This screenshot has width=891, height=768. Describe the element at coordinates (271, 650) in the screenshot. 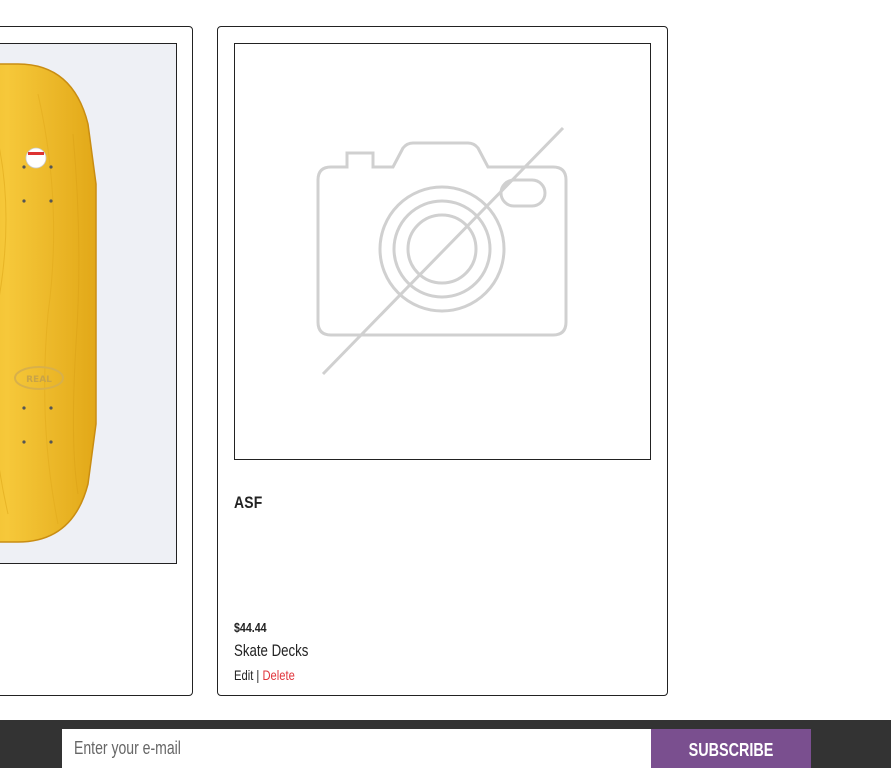

I see `product-category: Skate Decks` at that location.